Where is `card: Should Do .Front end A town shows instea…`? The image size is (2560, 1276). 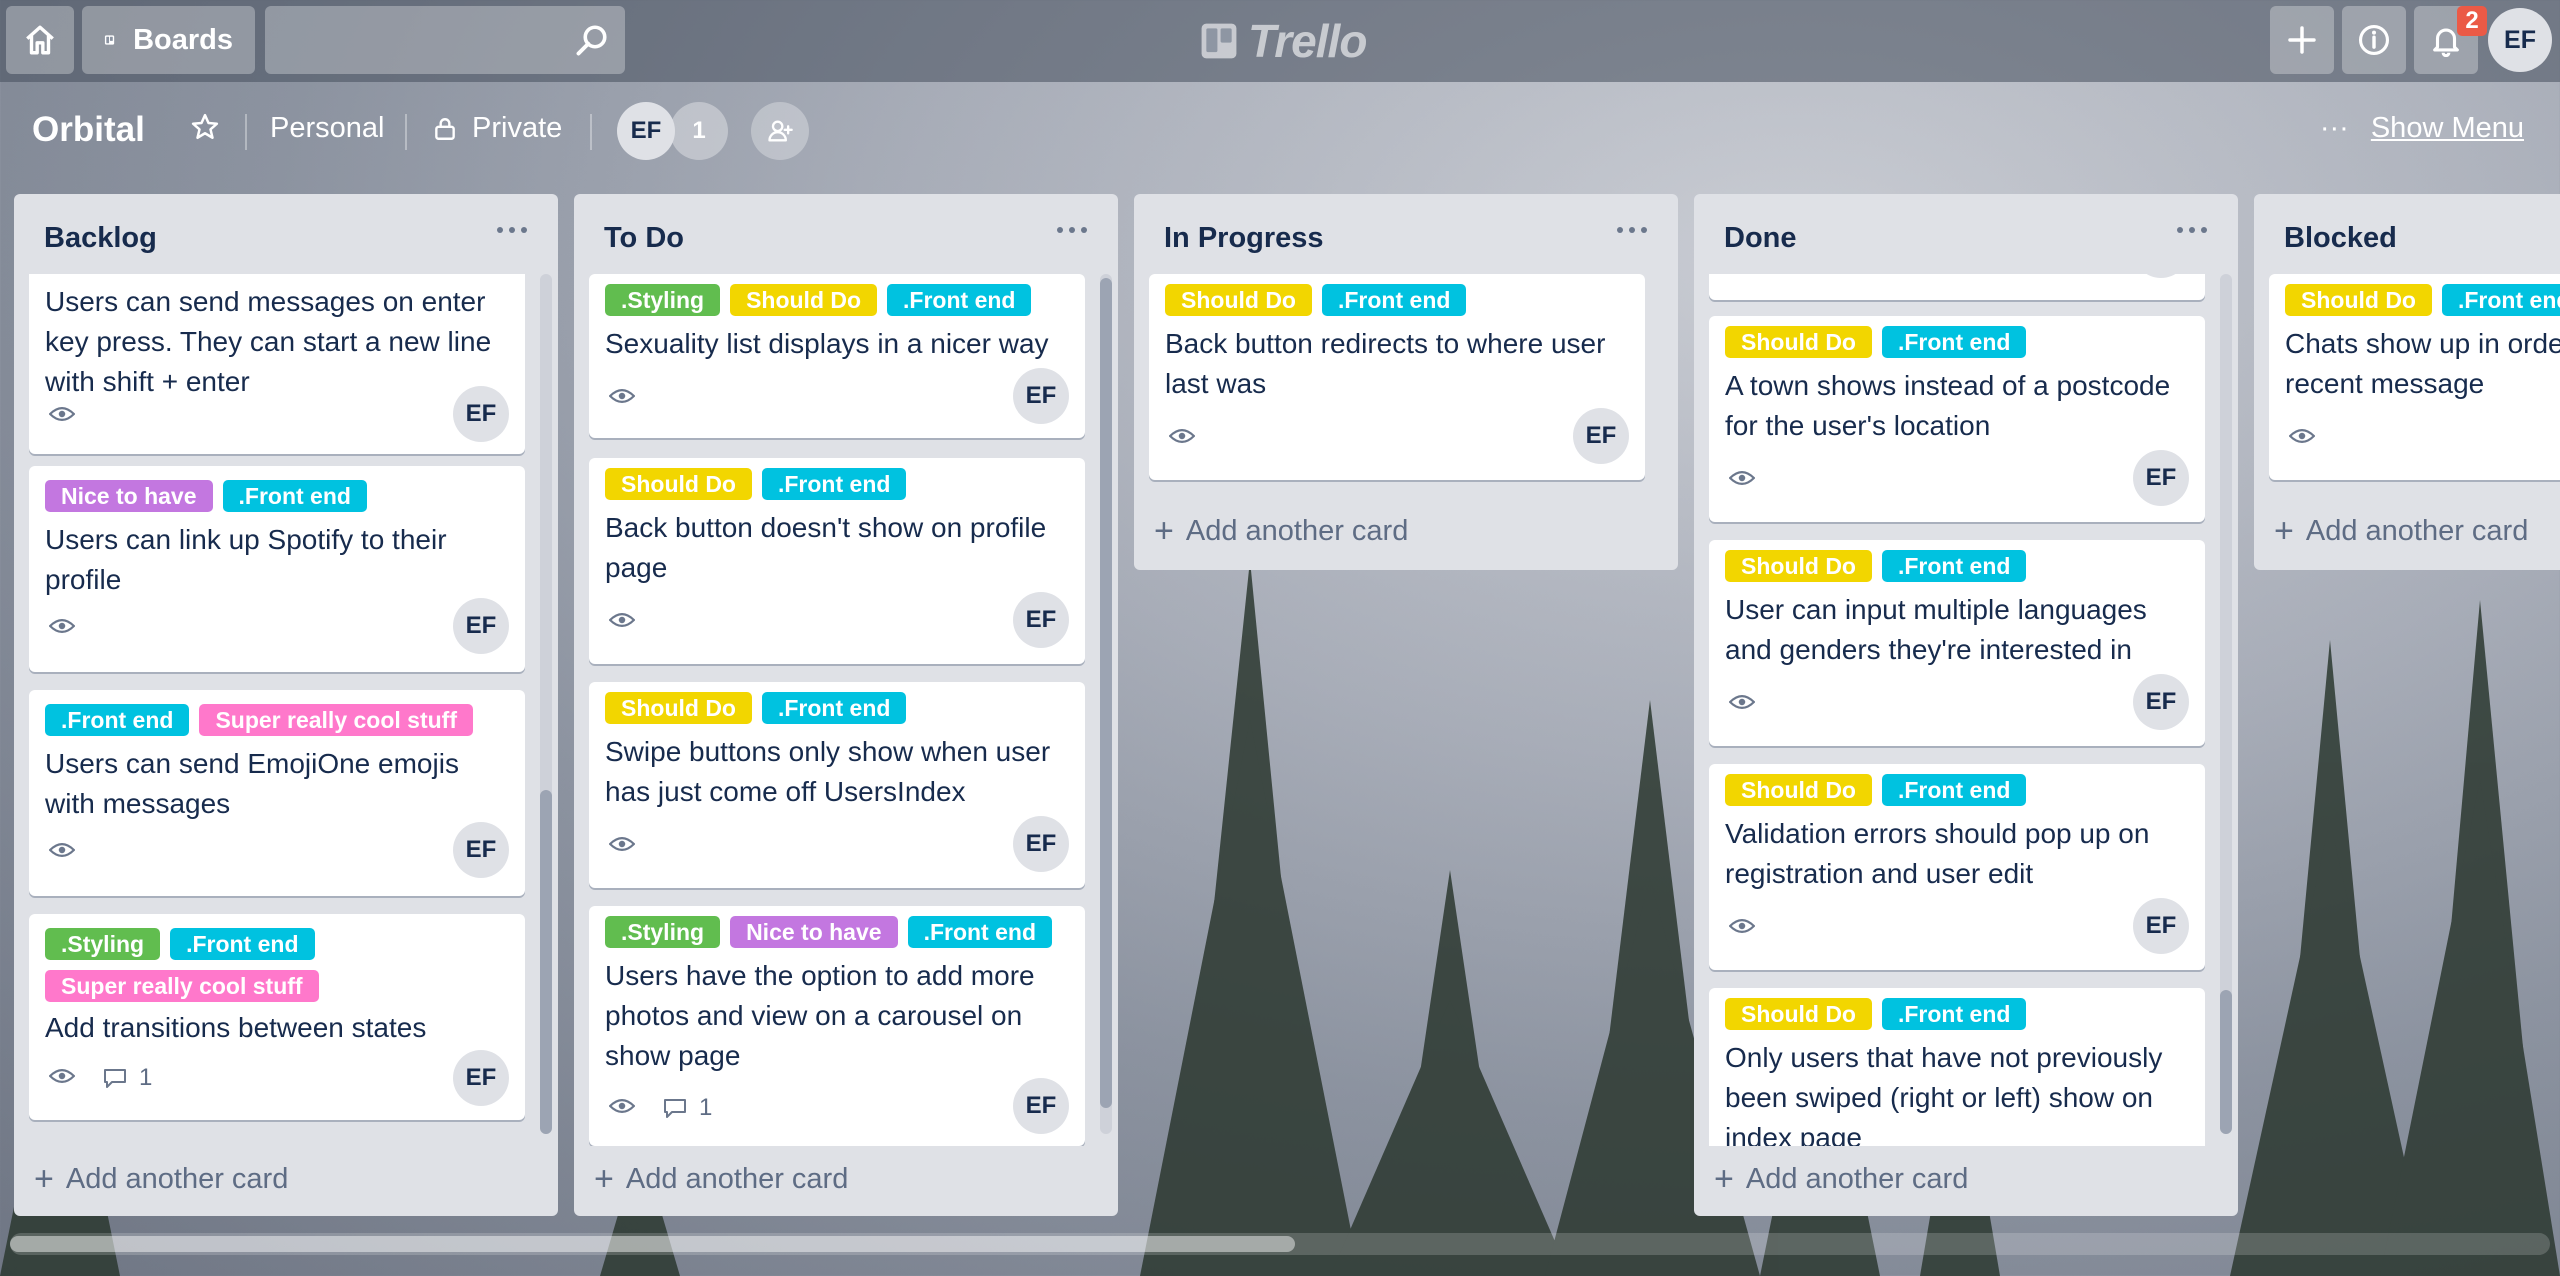
card: Should Do .Front end A town shows instea… is located at coordinates (1957, 419).